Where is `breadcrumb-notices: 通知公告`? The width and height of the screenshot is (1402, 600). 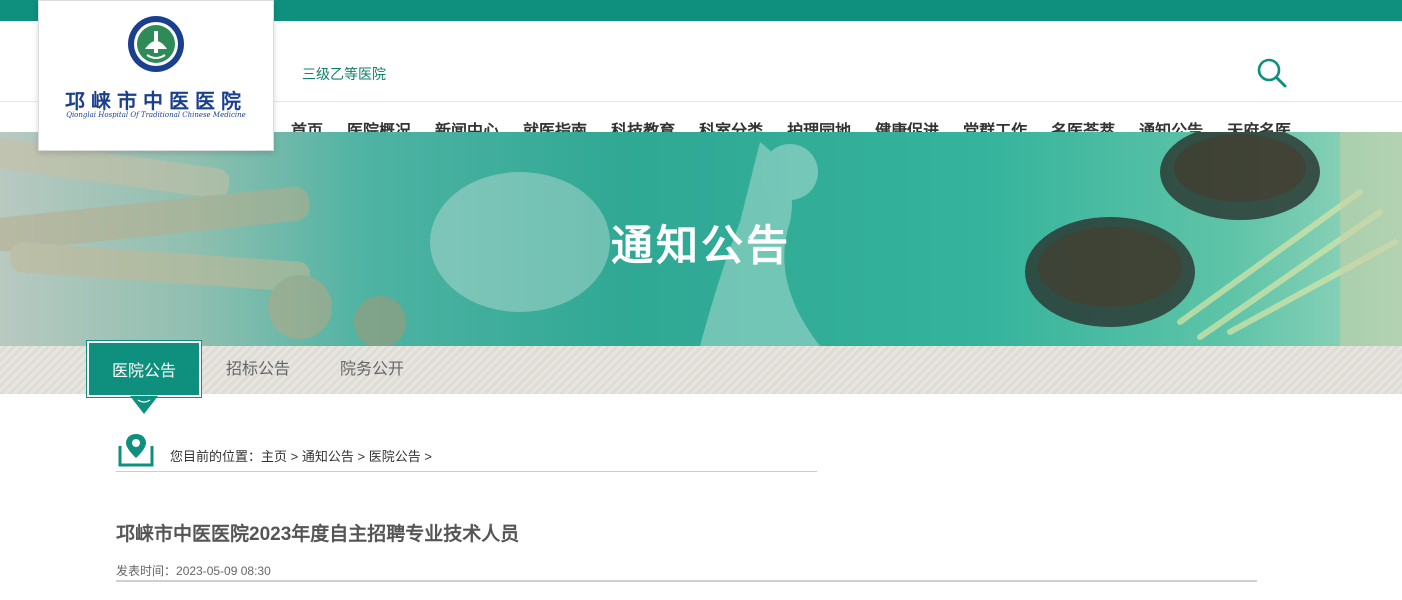 breadcrumb-notices: 通知公告 is located at coordinates (328, 456).